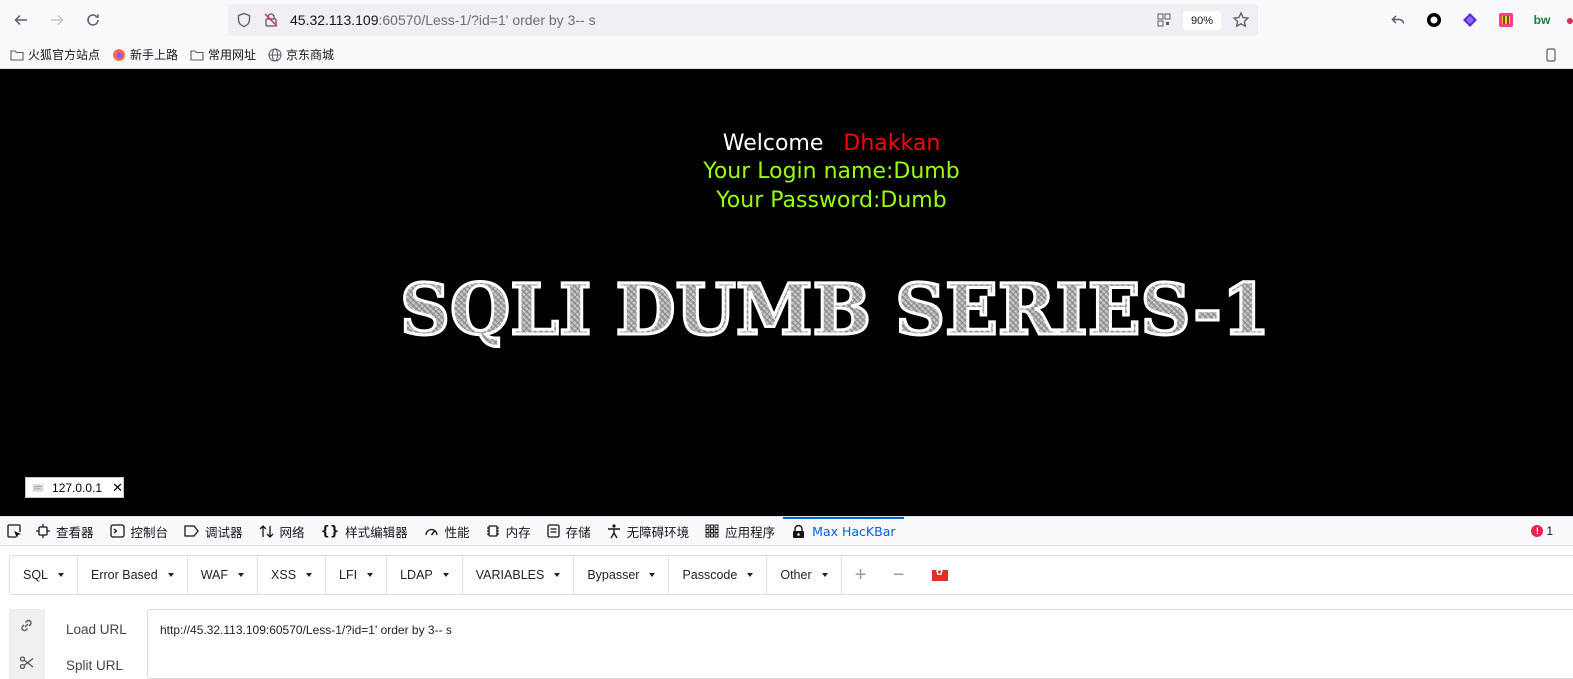 The height and width of the screenshot is (679, 1573). I want to click on welcome-username: Dhakkan, so click(892, 143).